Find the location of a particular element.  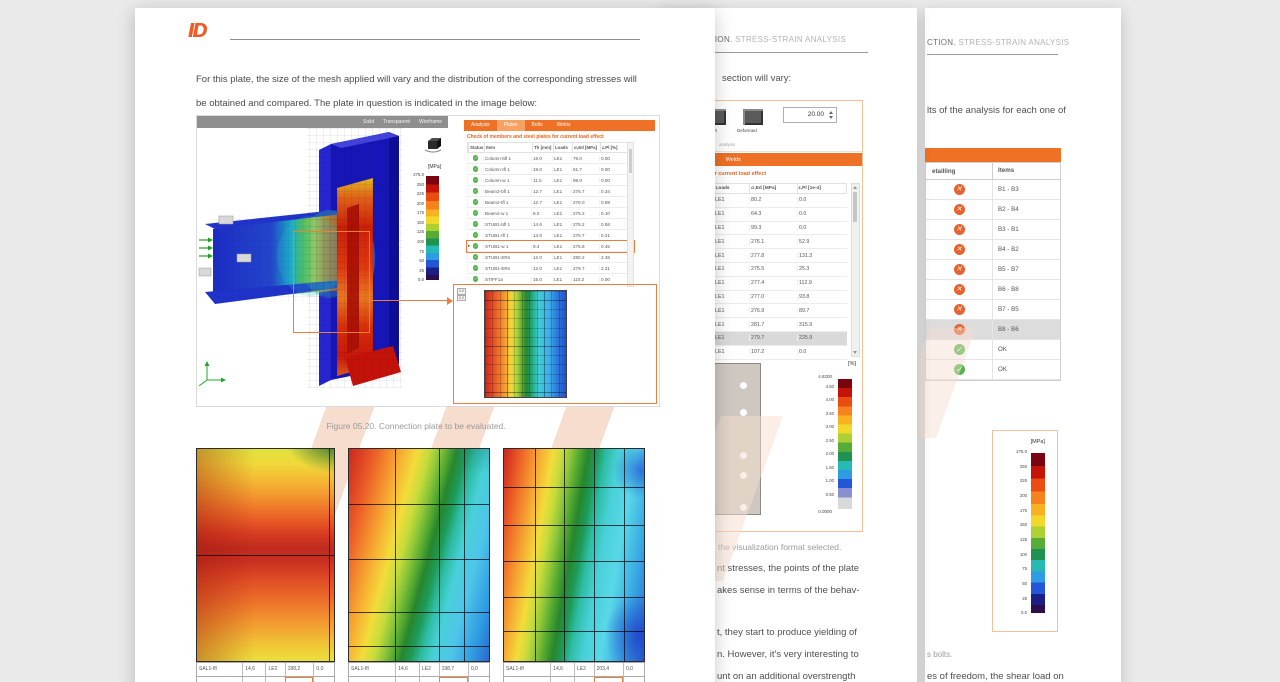

header-rule is located at coordinates (992, 54).